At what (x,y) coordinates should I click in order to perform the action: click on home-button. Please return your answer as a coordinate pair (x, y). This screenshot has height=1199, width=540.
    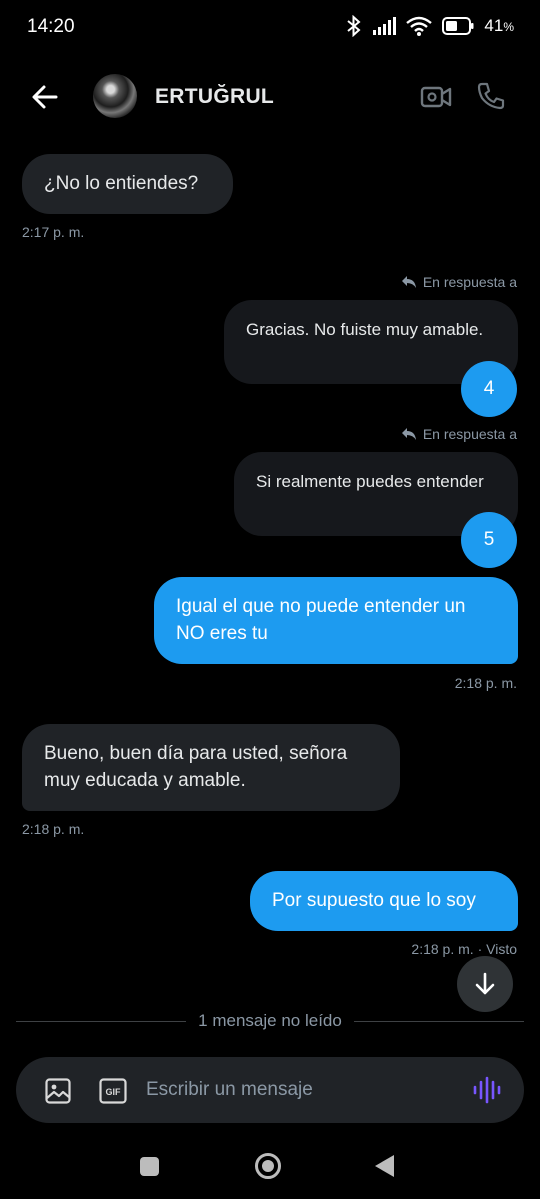
    Looking at the image, I should click on (268, 1166).